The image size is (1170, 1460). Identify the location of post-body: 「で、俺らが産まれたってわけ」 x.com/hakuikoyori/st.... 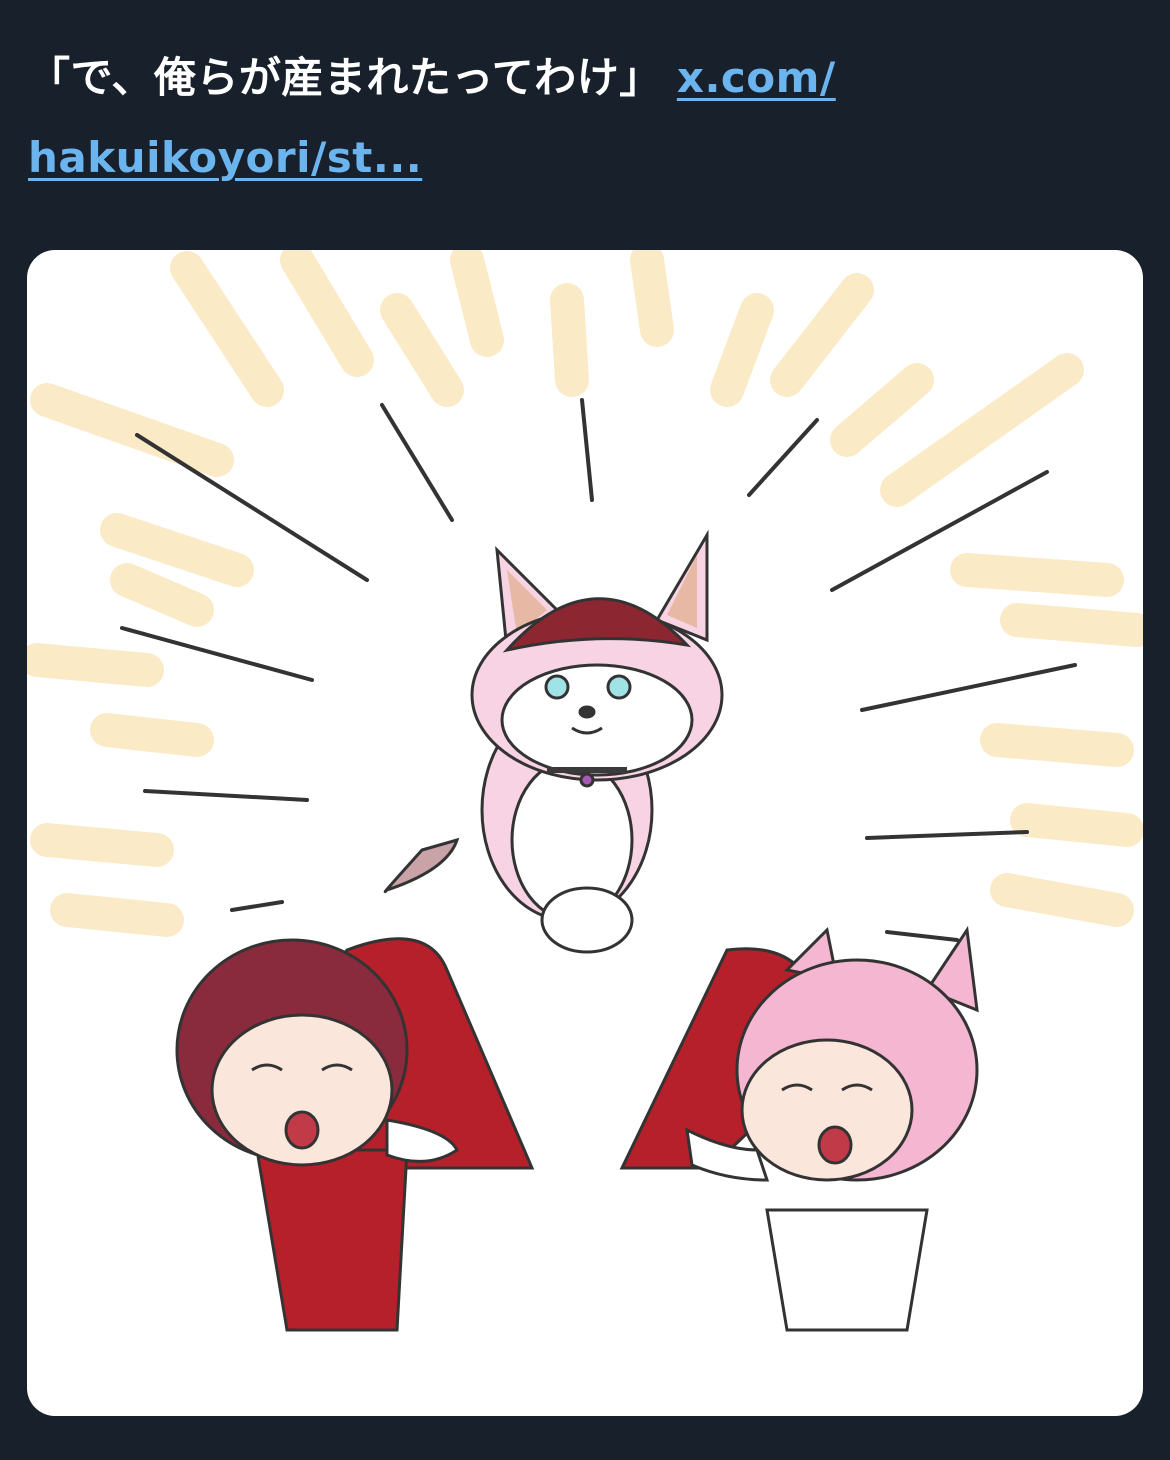
(583, 118).